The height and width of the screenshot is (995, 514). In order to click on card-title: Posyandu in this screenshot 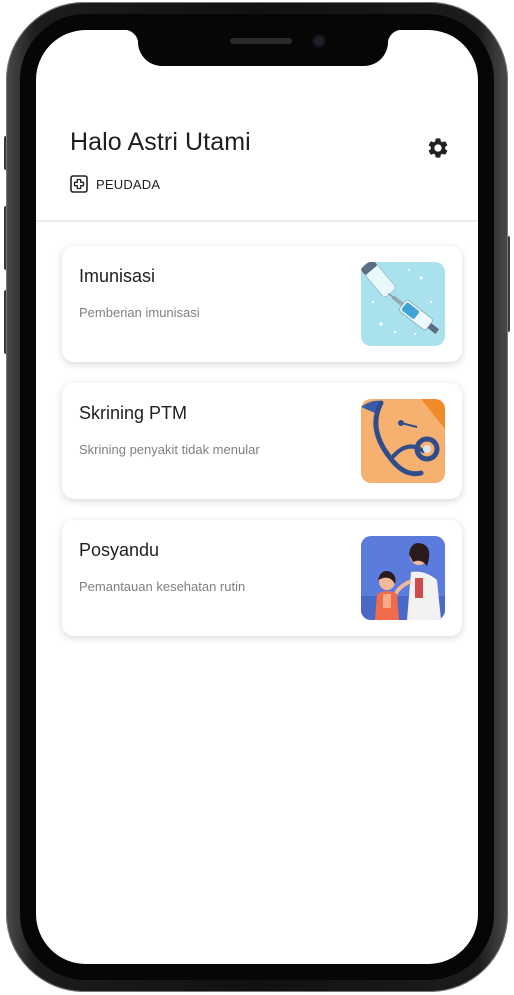, I will do `click(119, 550)`.